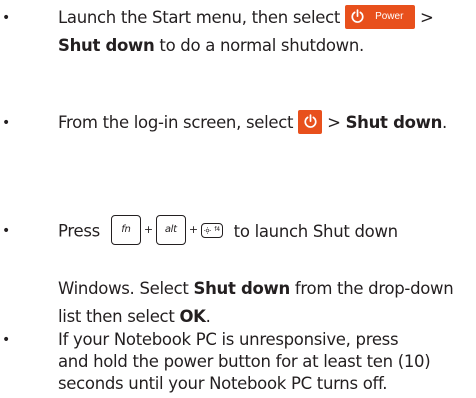 The image size is (476, 398). I want to click on power-button-label: Power, so click(389, 16).